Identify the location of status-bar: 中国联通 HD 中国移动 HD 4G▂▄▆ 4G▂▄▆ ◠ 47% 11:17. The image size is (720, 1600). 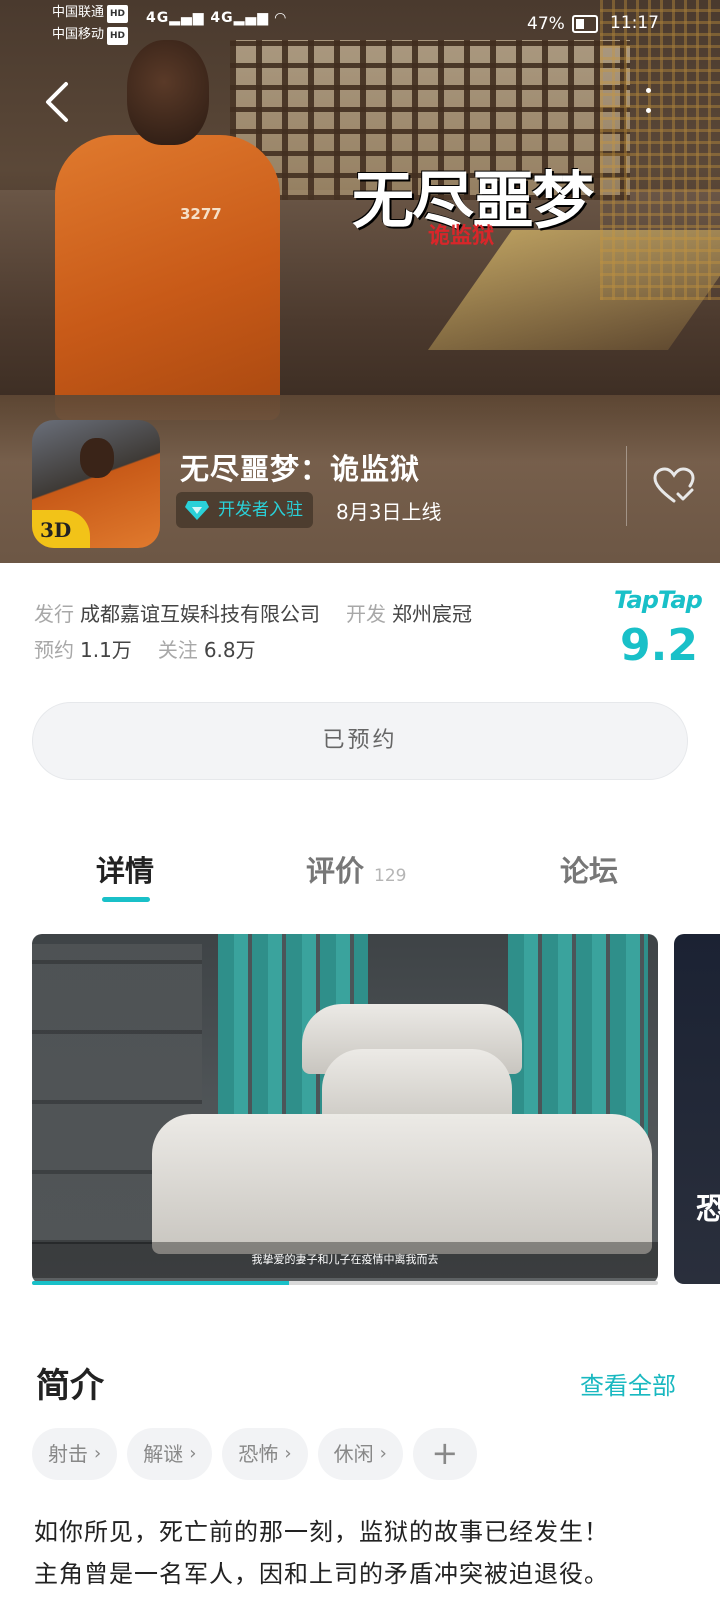
(360, 25).